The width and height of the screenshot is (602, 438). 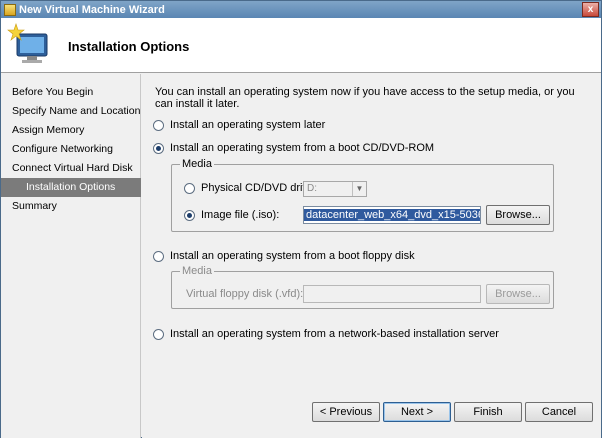 I want to click on step-assign-memory: Assign Memory, so click(x=71, y=130).